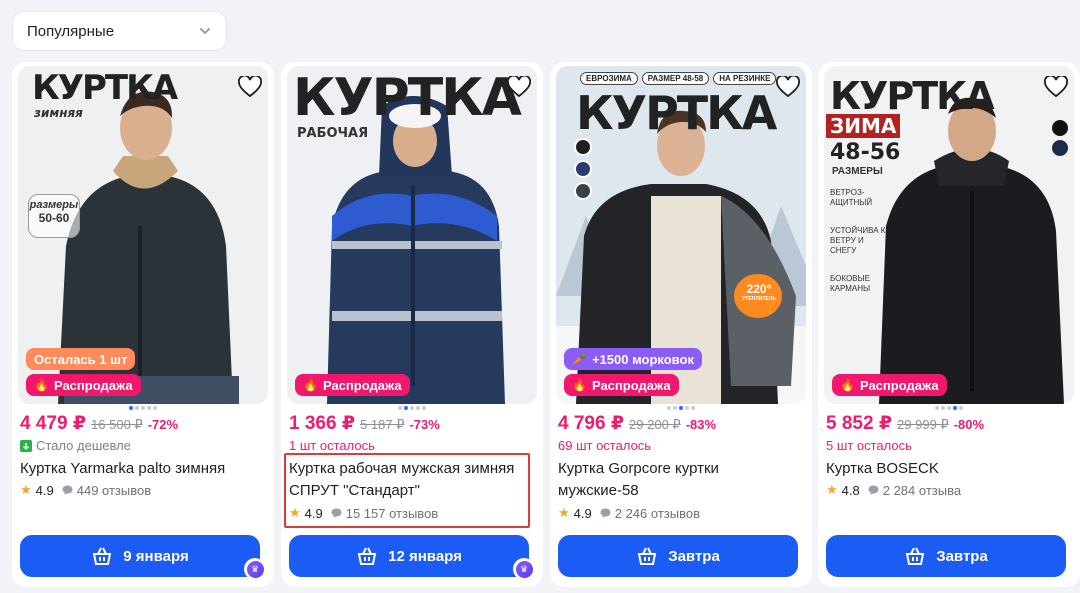 The width and height of the screenshot is (1080, 593). I want to click on product-title: Куртка Gorpcore куртки мужские-58, so click(678, 480).